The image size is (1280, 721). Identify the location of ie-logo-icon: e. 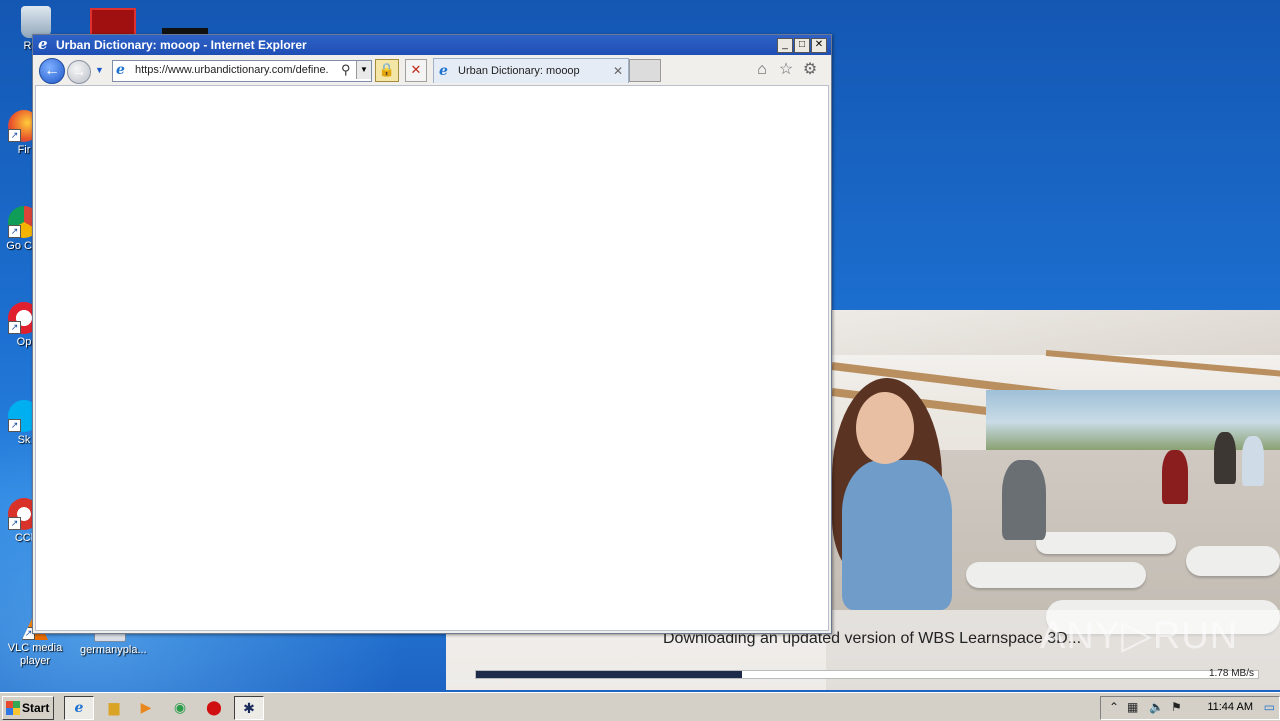
(43, 44).